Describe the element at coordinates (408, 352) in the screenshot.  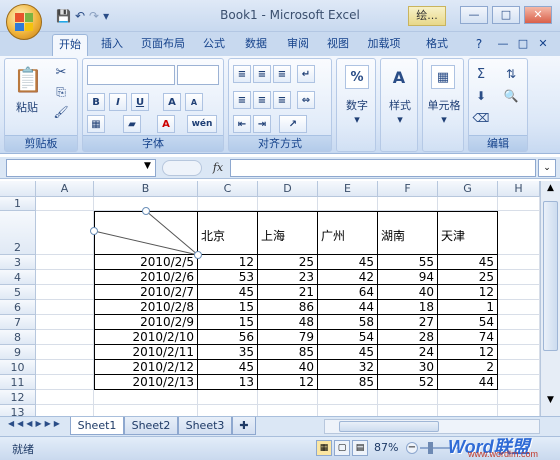
I see `value-cell: 24` at that location.